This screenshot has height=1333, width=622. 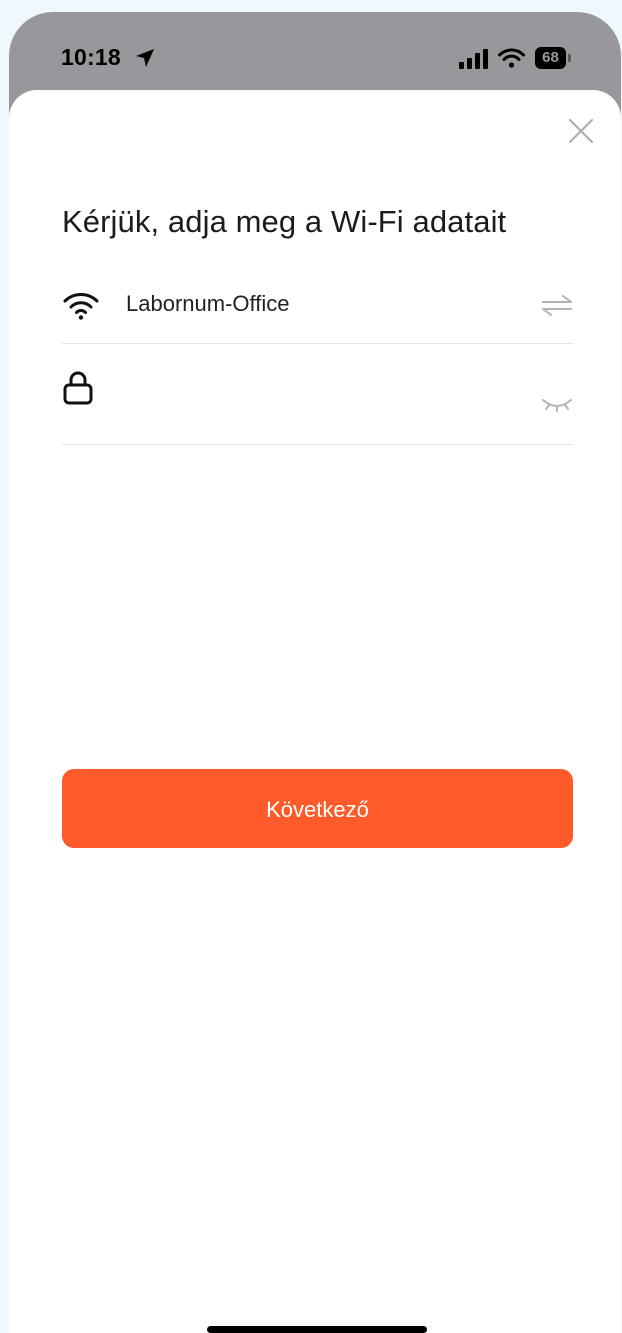 What do you see at coordinates (473, 59) in the screenshot?
I see `cellular-signal-icon` at bounding box center [473, 59].